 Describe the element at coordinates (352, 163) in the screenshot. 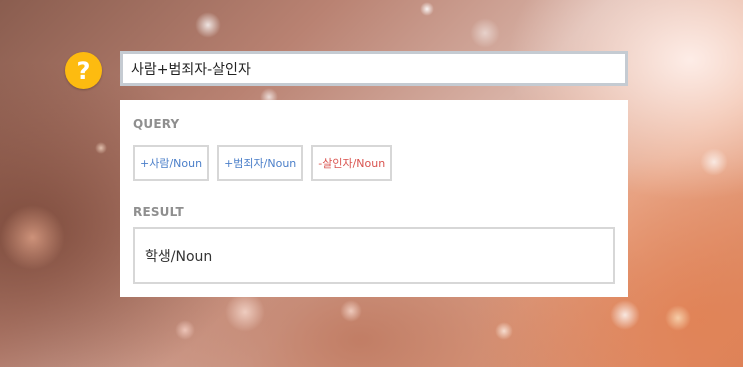

I see `query-chip-murderer: -살인자/Noun` at that location.